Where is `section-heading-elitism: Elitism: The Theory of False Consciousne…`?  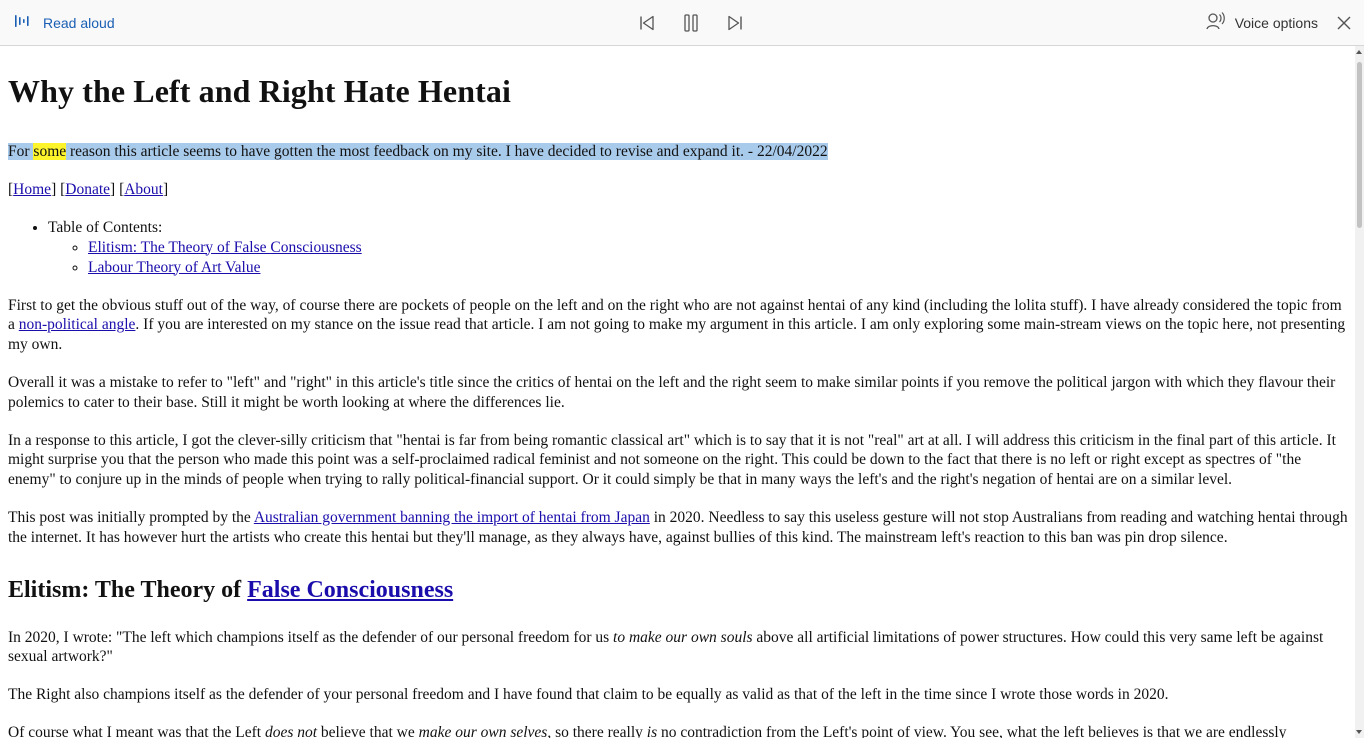
section-heading-elitism: Elitism: The Theory of False Consciousne… is located at coordinates (231, 589).